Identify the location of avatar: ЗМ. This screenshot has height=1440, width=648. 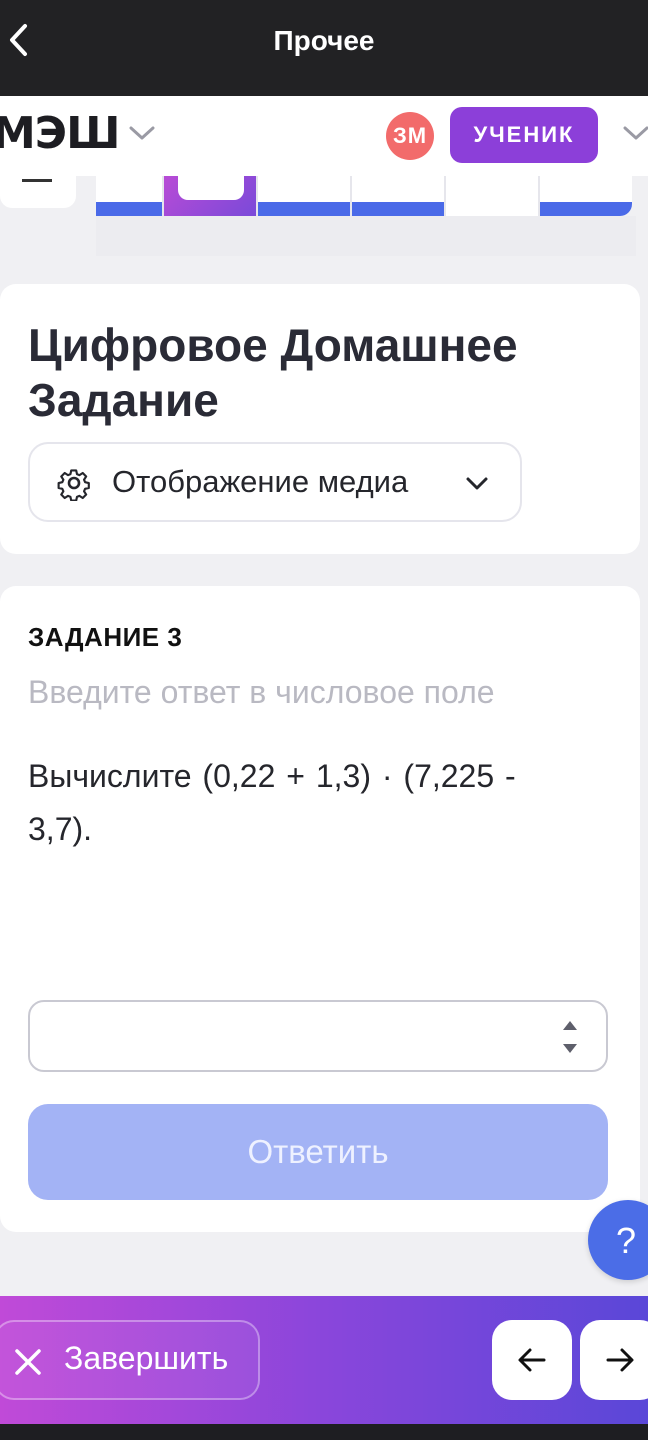
(410, 136).